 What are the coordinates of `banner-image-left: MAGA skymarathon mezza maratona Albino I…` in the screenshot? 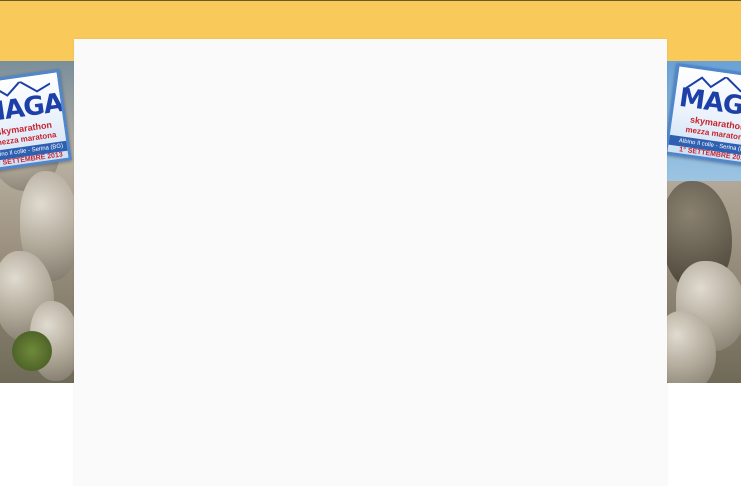 It's located at (37, 222).